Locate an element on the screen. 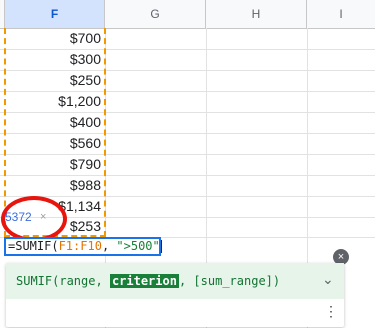 This screenshot has height=328, width=375. text-caret is located at coordinates (161, 246).